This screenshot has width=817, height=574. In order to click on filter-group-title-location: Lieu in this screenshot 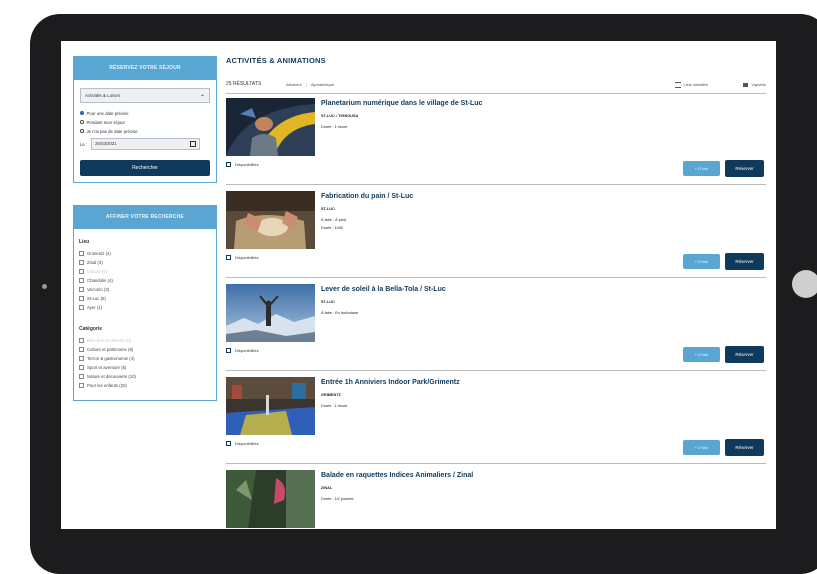, I will do `click(84, 242)`.